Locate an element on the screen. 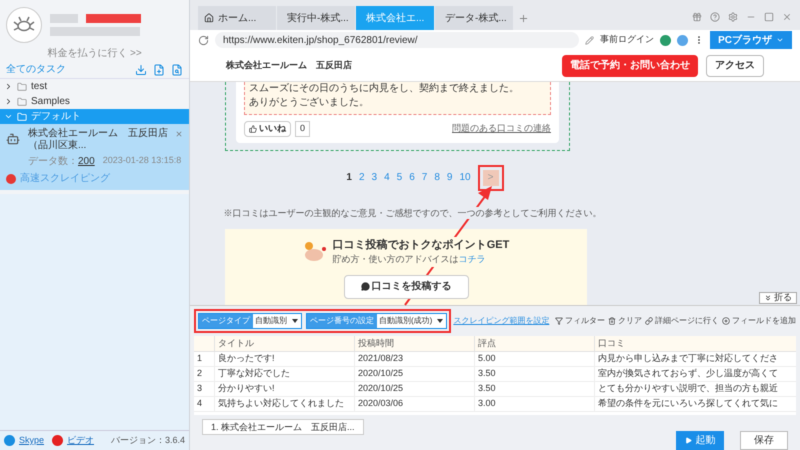 This screenshot has width=800, height=450. promo-link: コチラ is located at coordinates (472, 259).